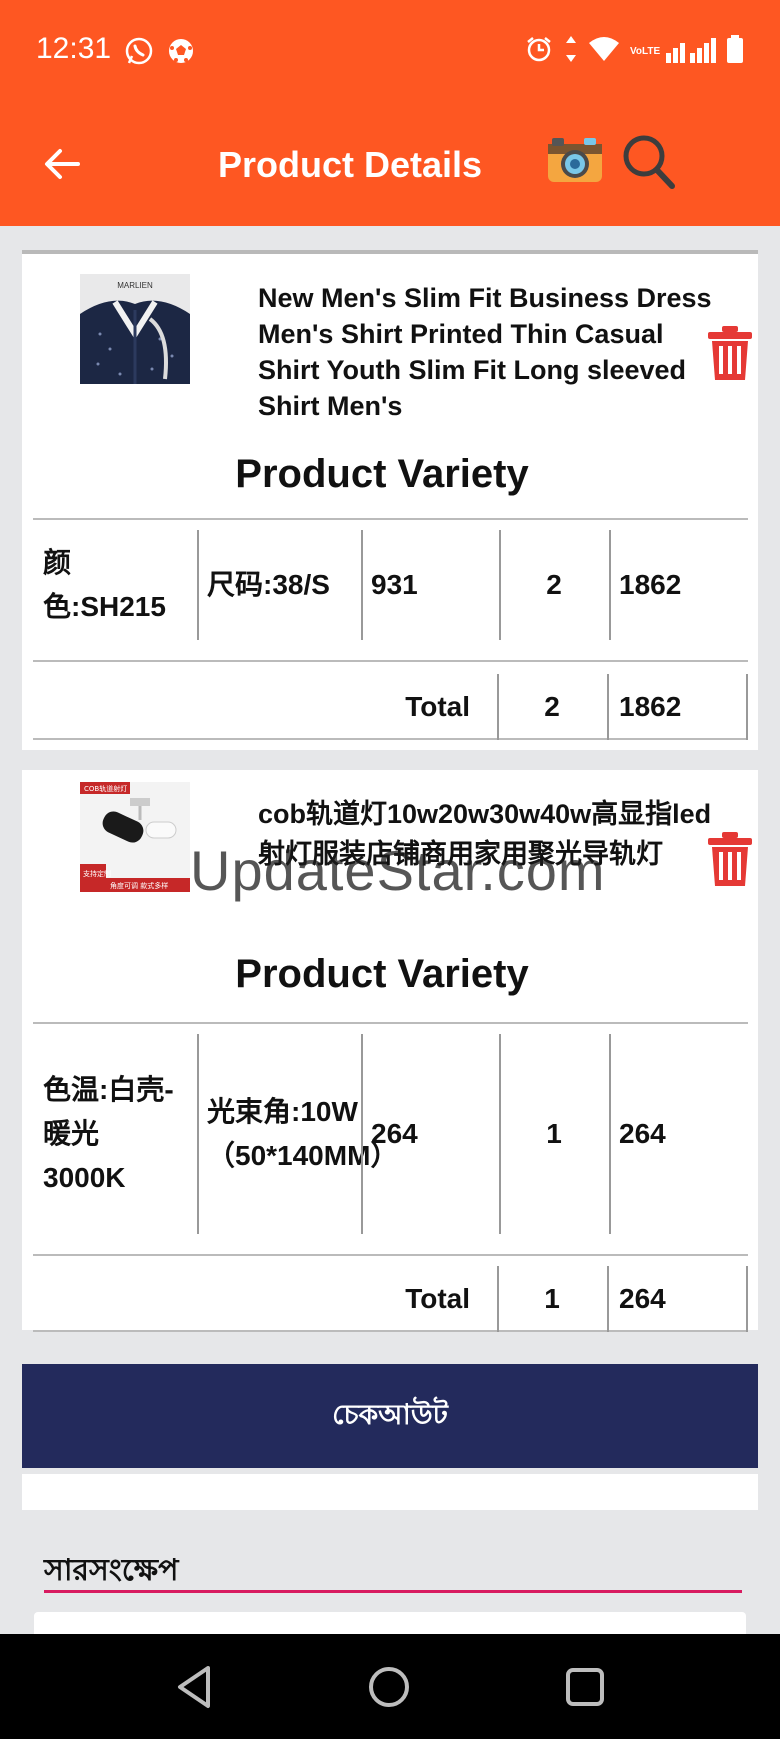 This screenshot has width=780, height=1739. What do you see at coordinates (195, 1687) in the screenshot?
I see `back-triangle-icon` at bounding box center [195, 1687].